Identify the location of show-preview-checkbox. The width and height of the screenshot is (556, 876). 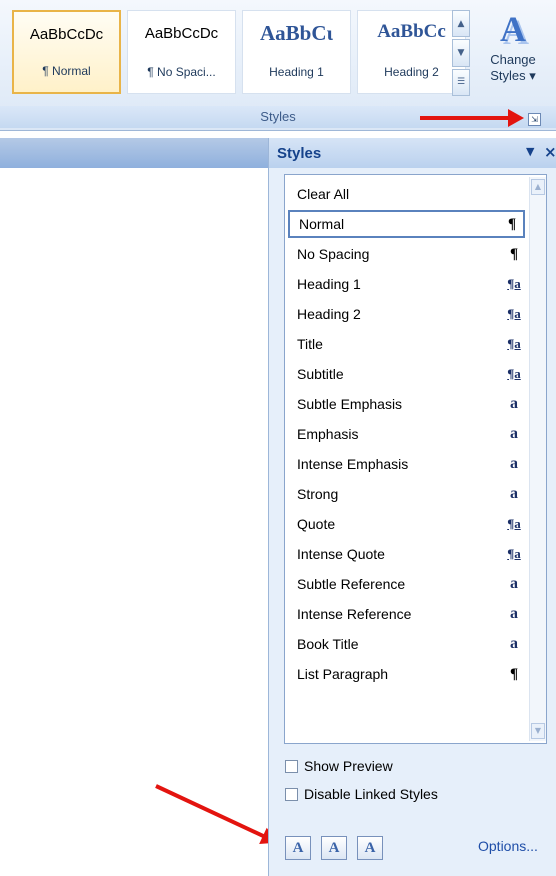
(291, 766).